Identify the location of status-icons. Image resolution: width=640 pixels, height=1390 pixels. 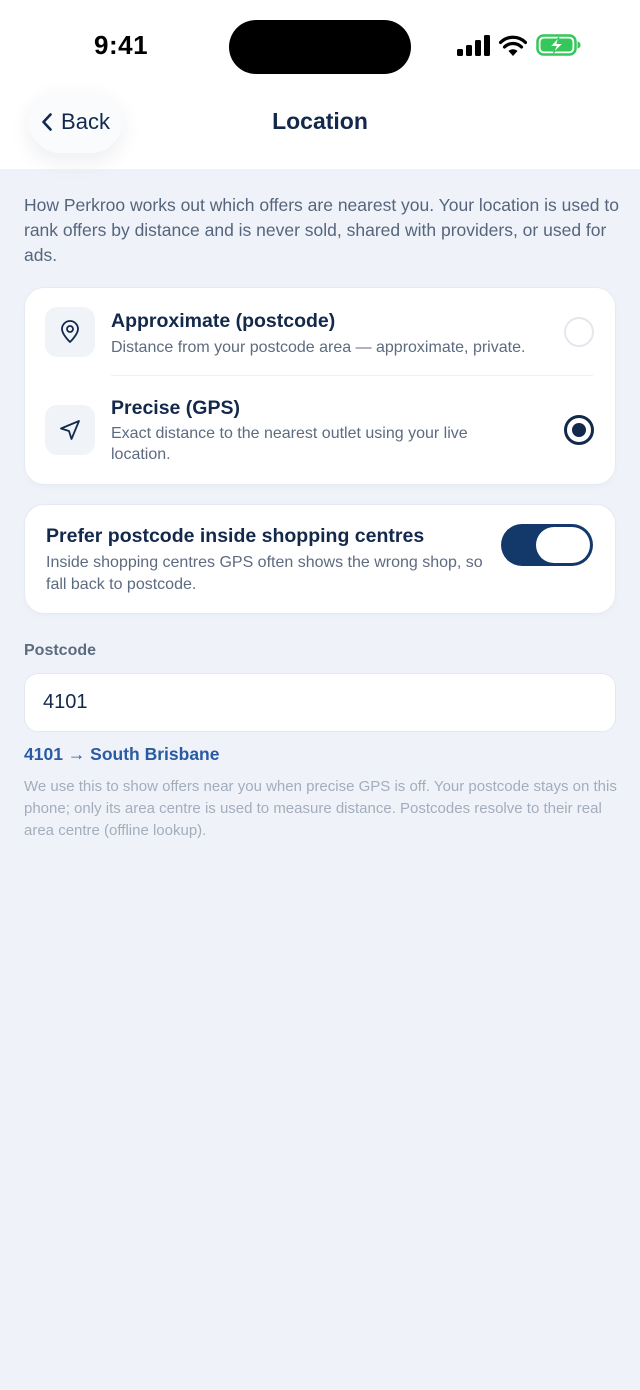
(519, 45).